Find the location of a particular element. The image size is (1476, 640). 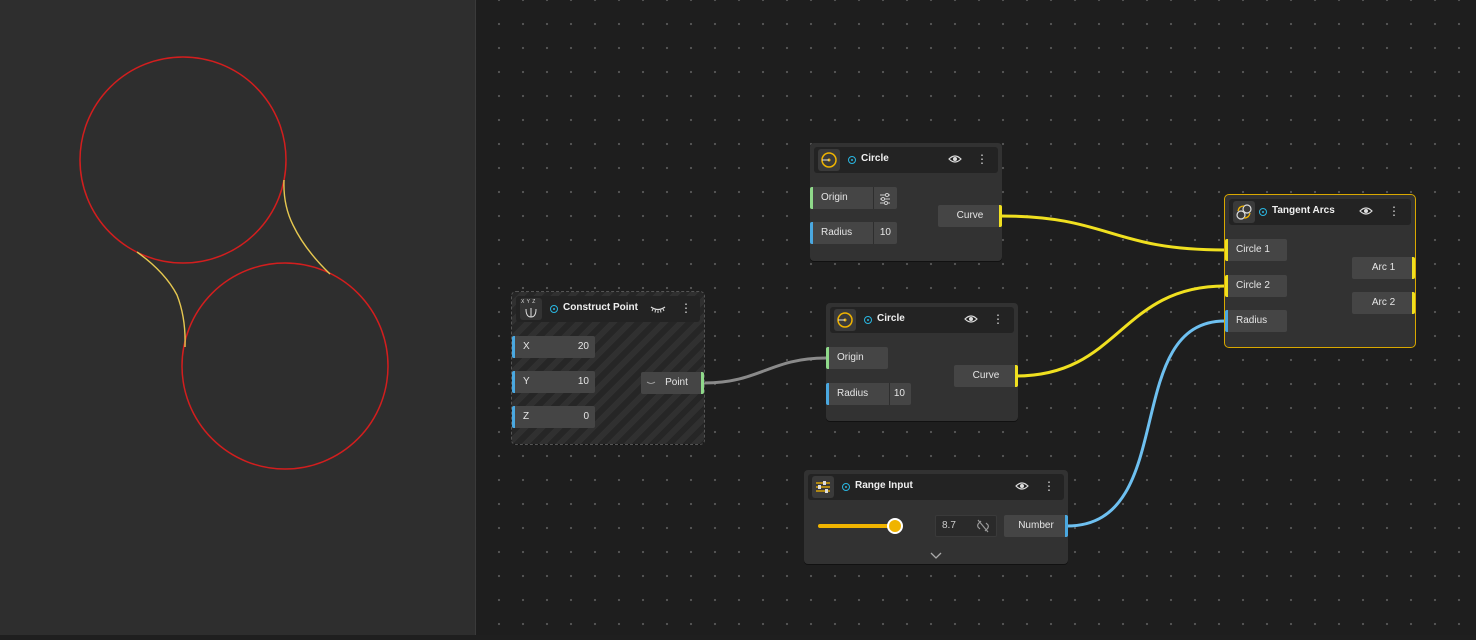

node-header: X Y Z Construct Point ⋮ is located at coordinates (608, 309).